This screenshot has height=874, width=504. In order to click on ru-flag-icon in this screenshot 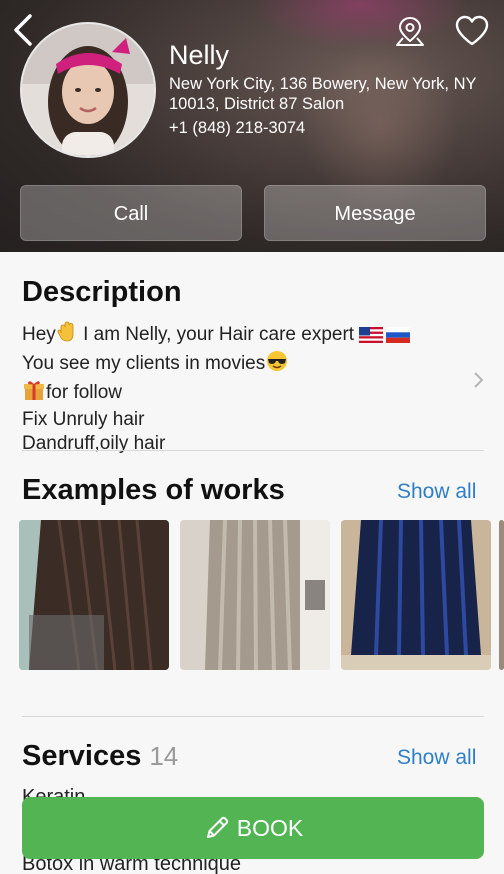, I will do `click(398, 338)`.